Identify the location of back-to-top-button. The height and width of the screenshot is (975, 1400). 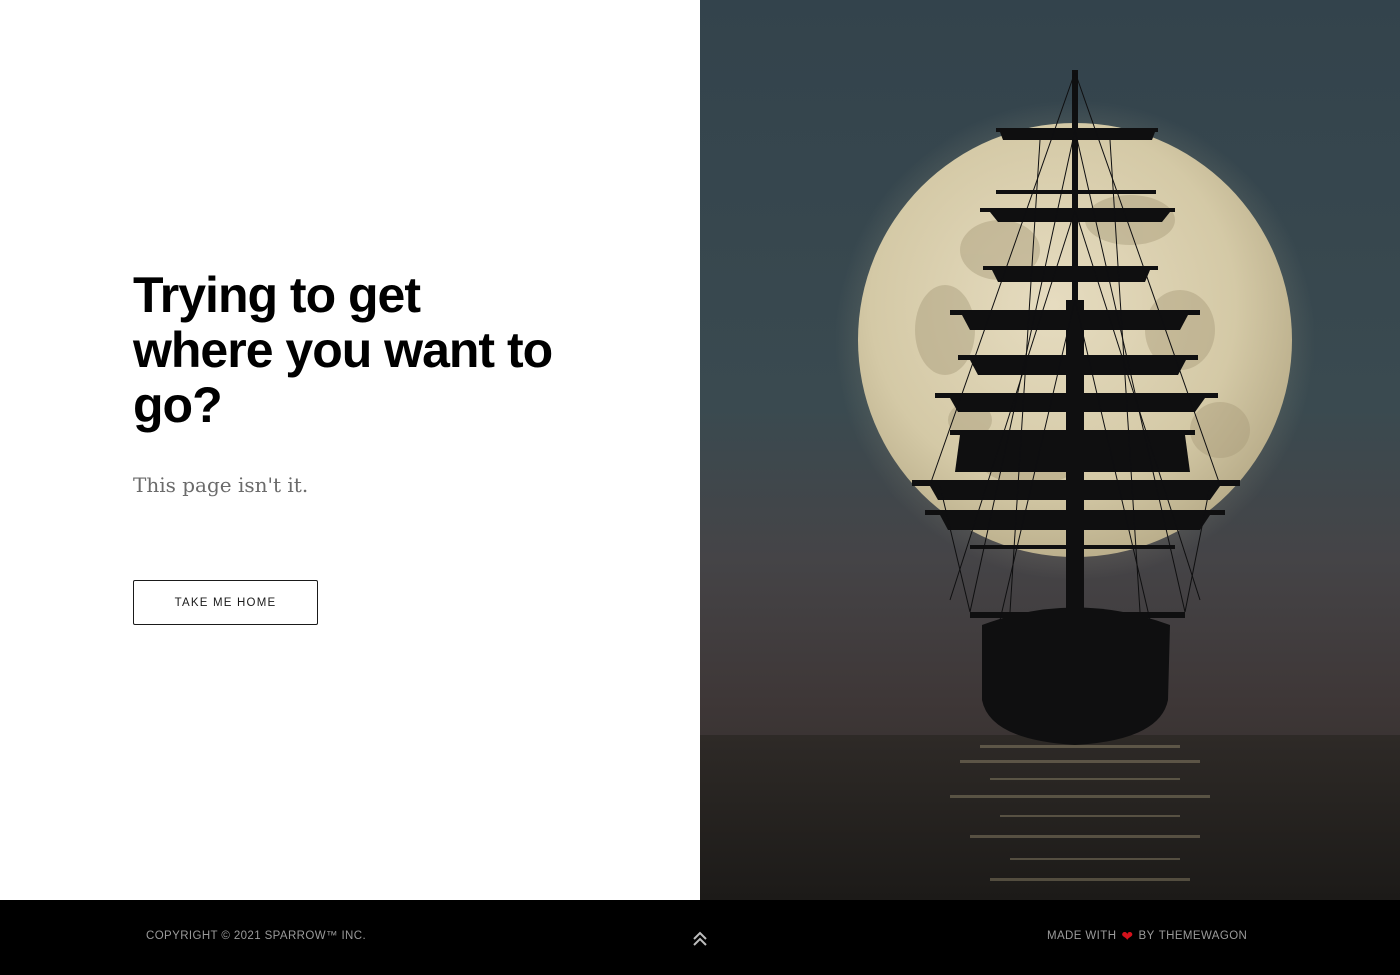
(700, 939).